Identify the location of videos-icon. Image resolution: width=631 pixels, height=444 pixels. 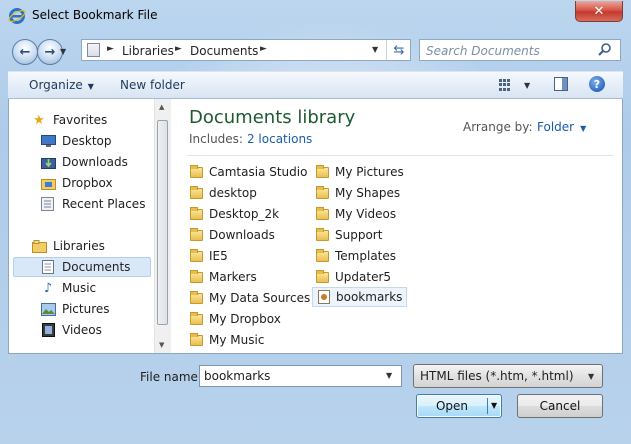
(48, 330).